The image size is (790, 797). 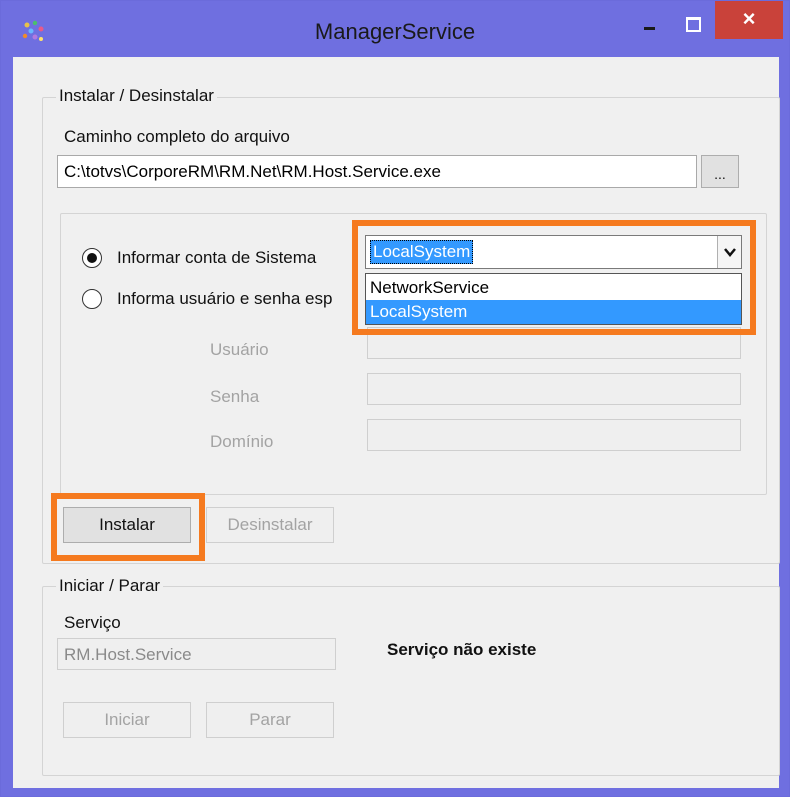 What do you see at coordinates (242, 441) in the screenshot?
I see `domain-label: Domínio` at bounding box center [242, 441].